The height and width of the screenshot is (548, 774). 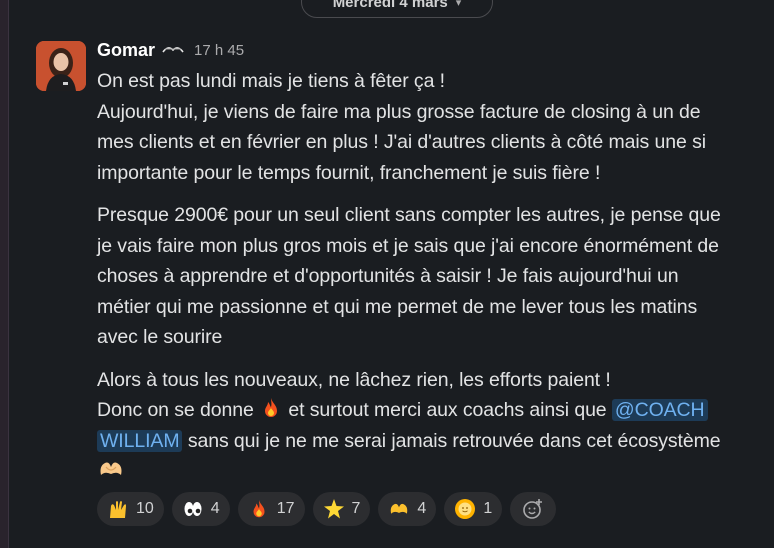 What do you see at coordinates (140, 440) in the screenshot?
I see `mention-link: WILLIAM` at bounding box center [140, 440].